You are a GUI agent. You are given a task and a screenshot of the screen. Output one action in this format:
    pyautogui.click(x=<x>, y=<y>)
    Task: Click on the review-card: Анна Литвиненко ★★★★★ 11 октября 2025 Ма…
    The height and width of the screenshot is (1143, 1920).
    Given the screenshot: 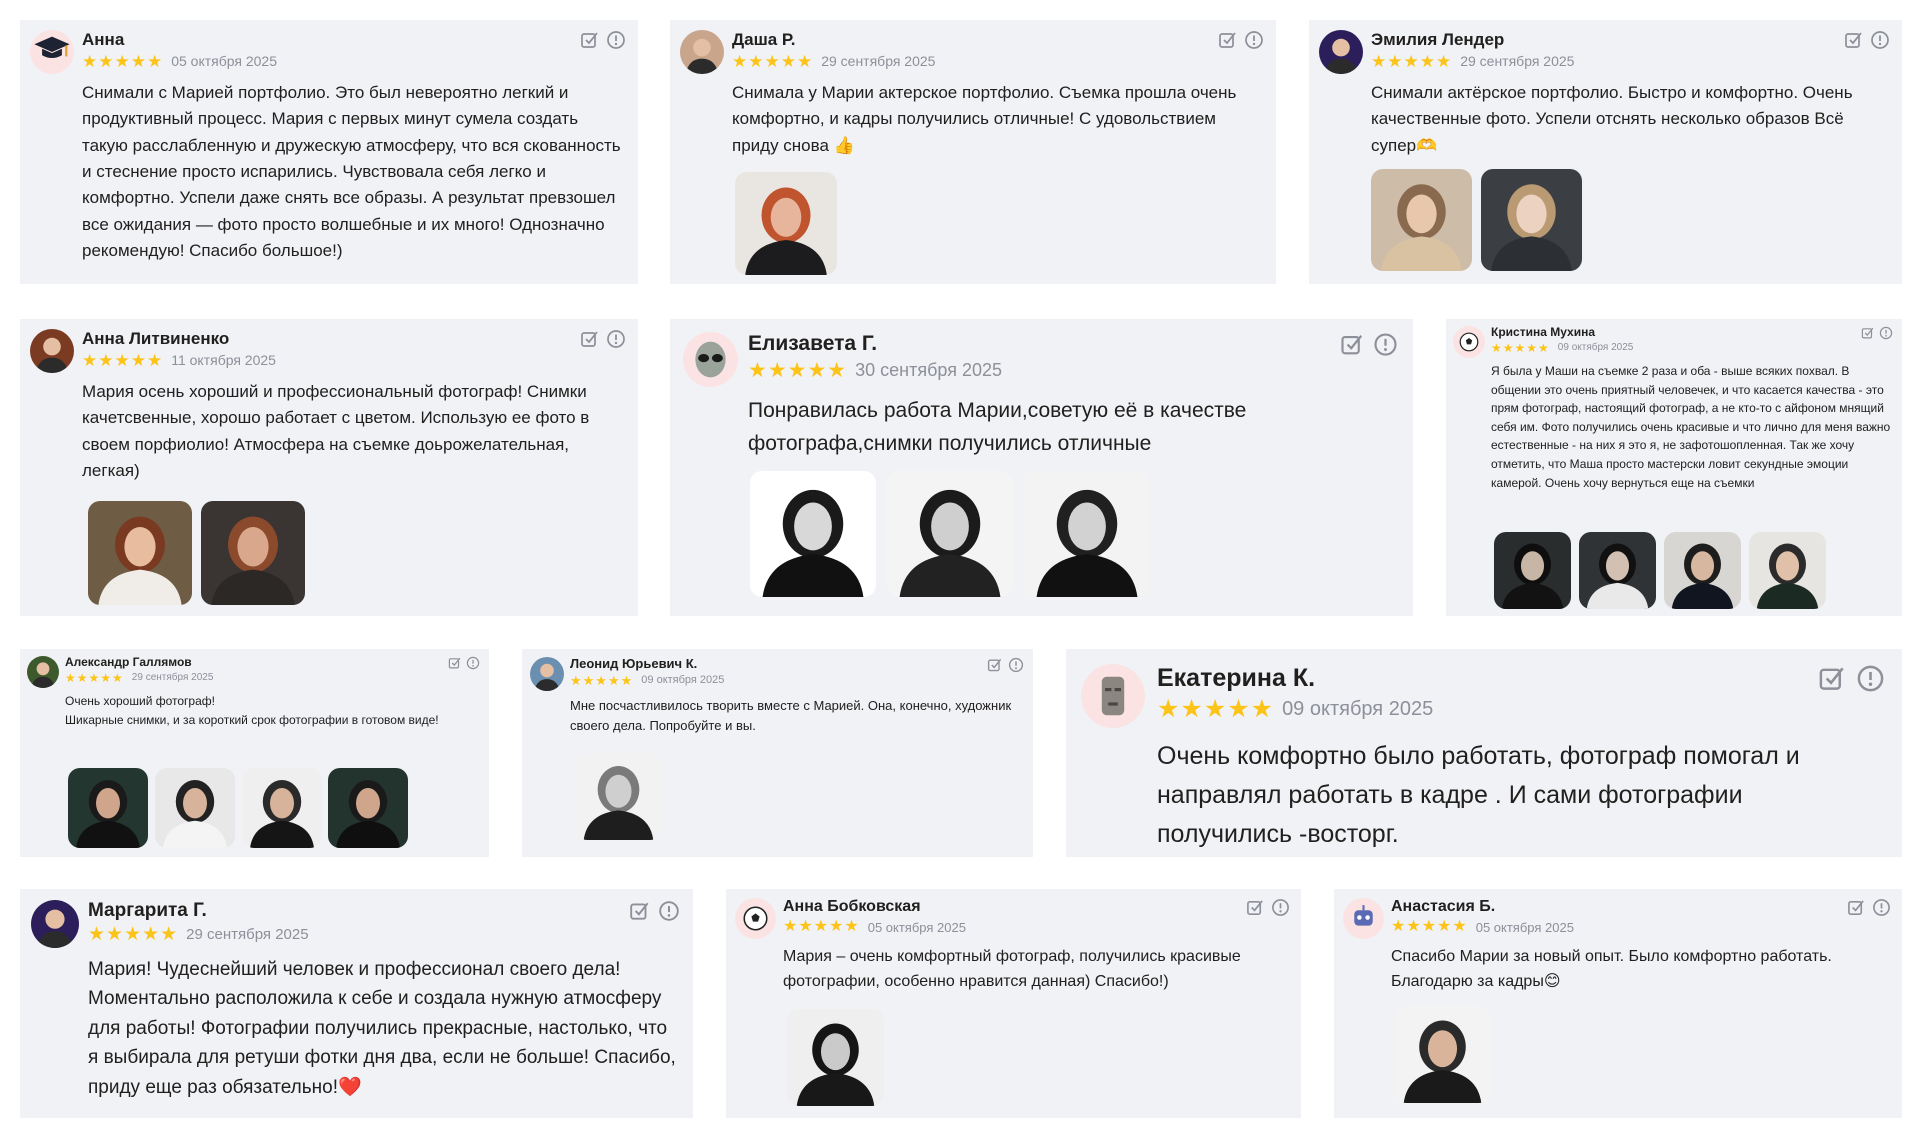 What is the action you would take?
    pyautogui.click(x=329, y=467)
    